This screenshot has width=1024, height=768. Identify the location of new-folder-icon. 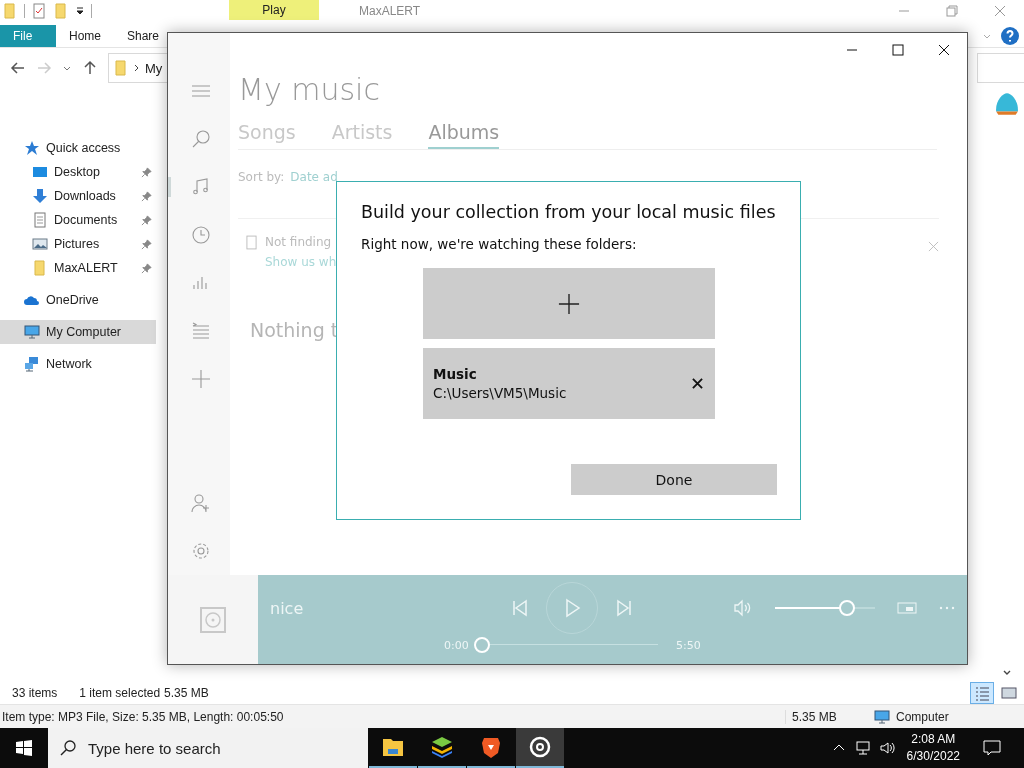
(61, 11).